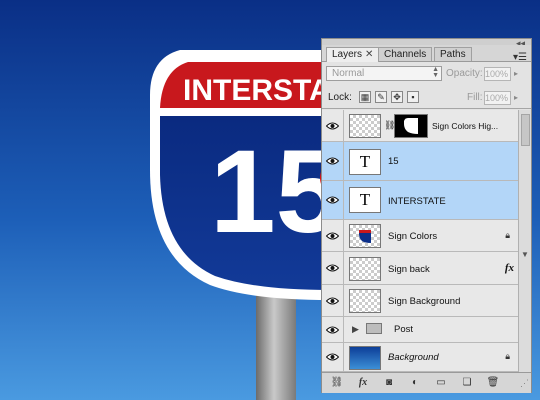  Describe the element at coordinates (509, 268) in the screenshot. I see `fx-badge-icon: fx` at that location.